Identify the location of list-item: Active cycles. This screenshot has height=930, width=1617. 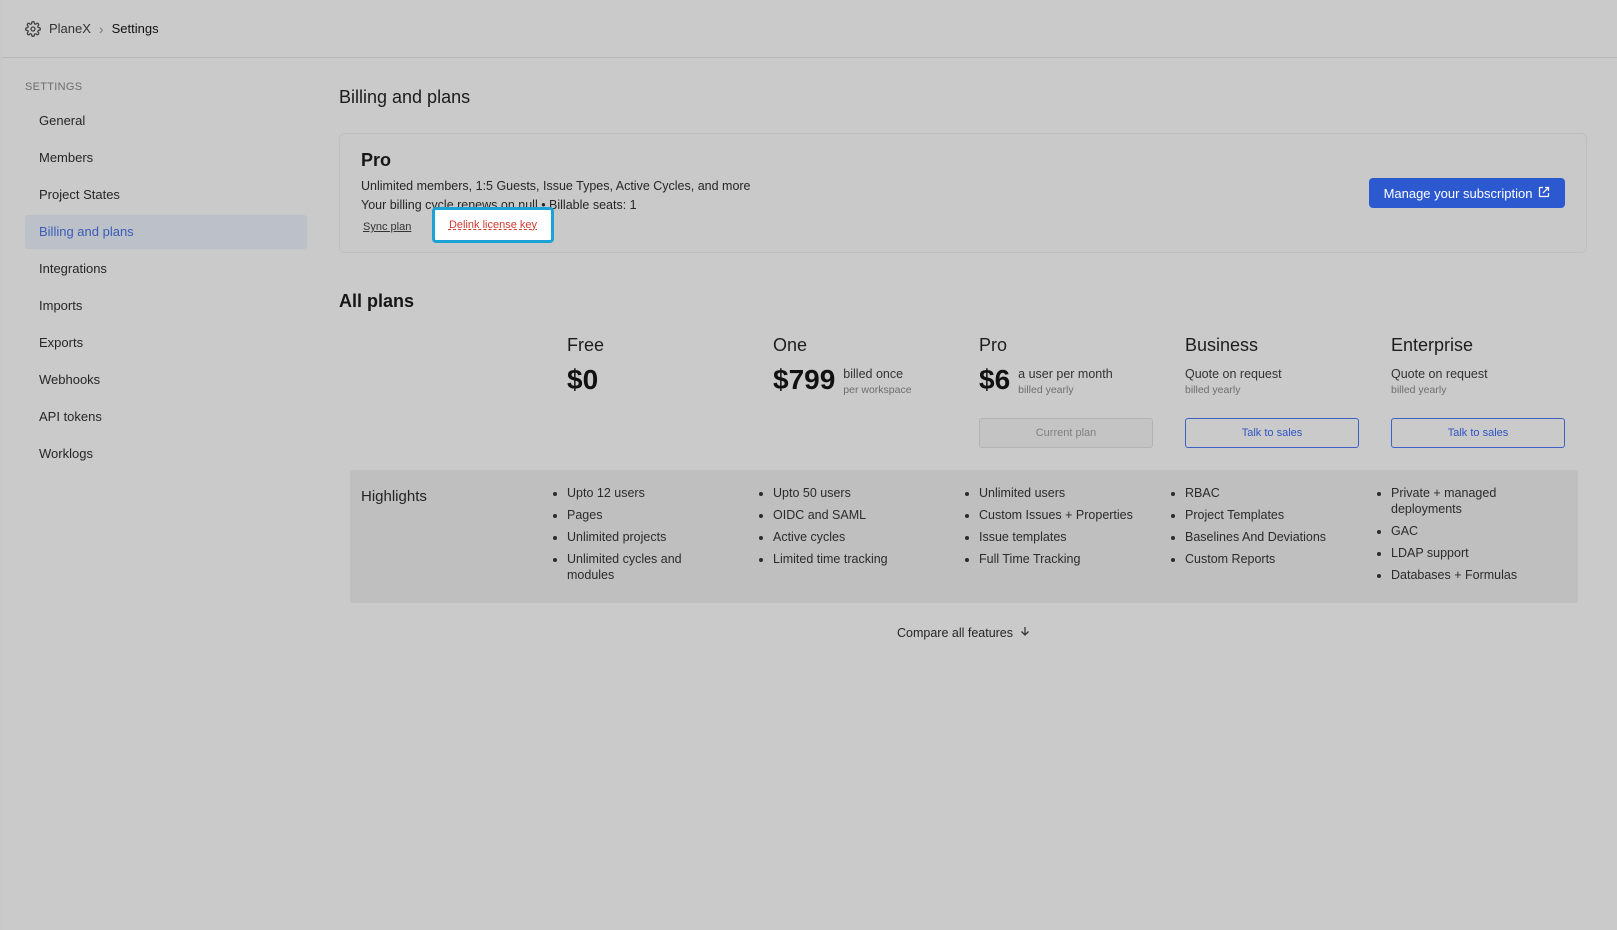
(855, 537).